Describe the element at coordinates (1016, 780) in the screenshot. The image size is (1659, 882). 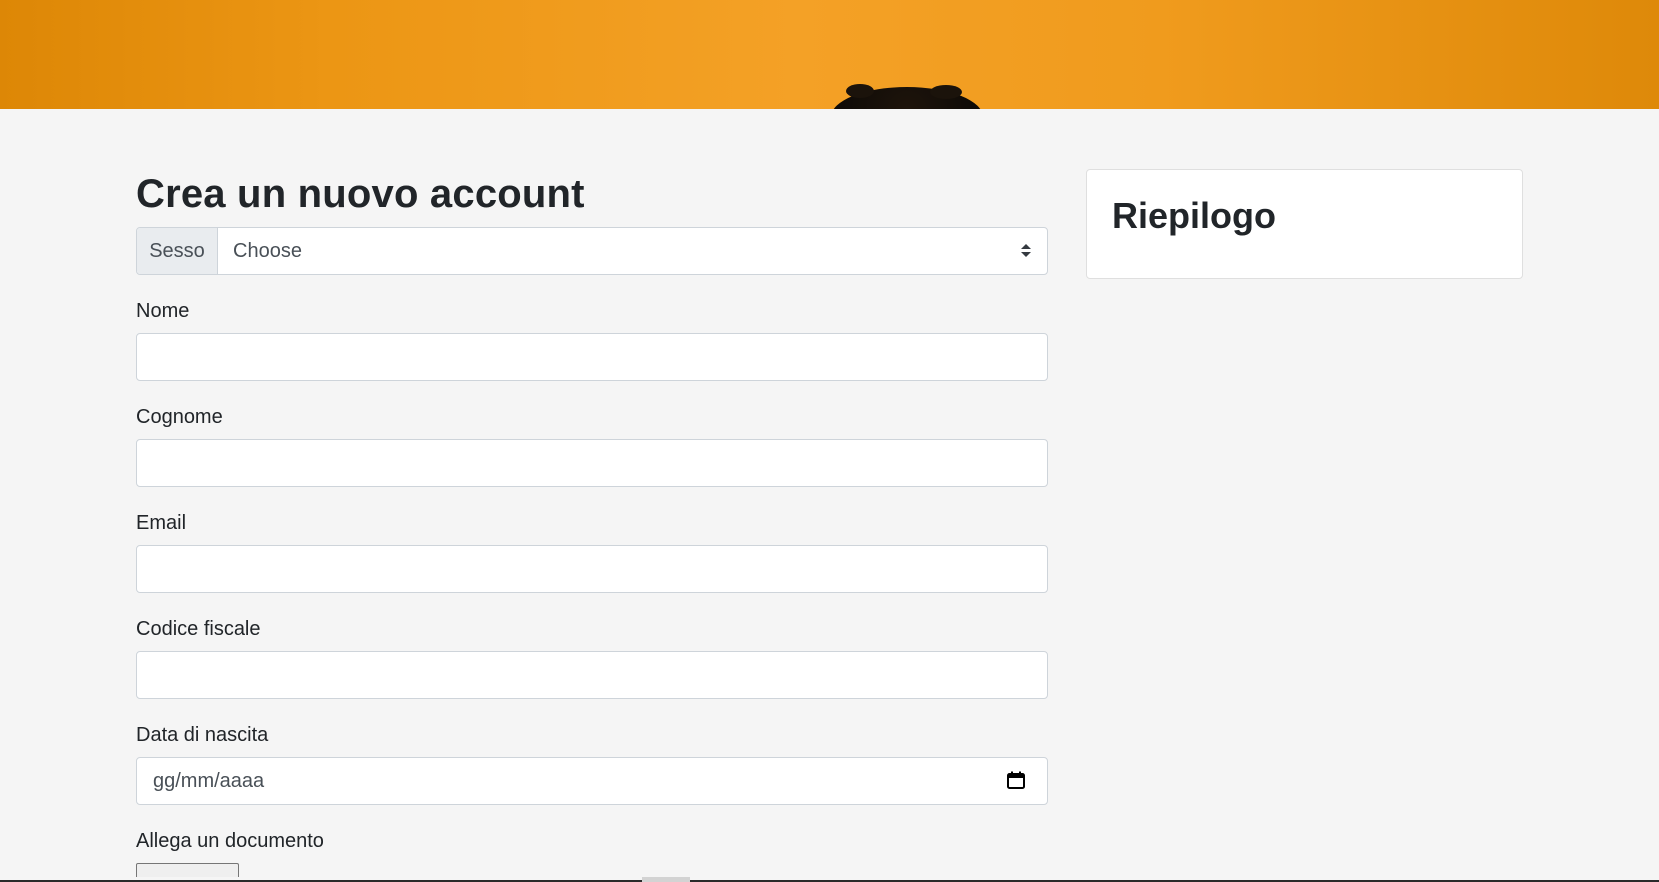
I see `calendar-icon` at that location.